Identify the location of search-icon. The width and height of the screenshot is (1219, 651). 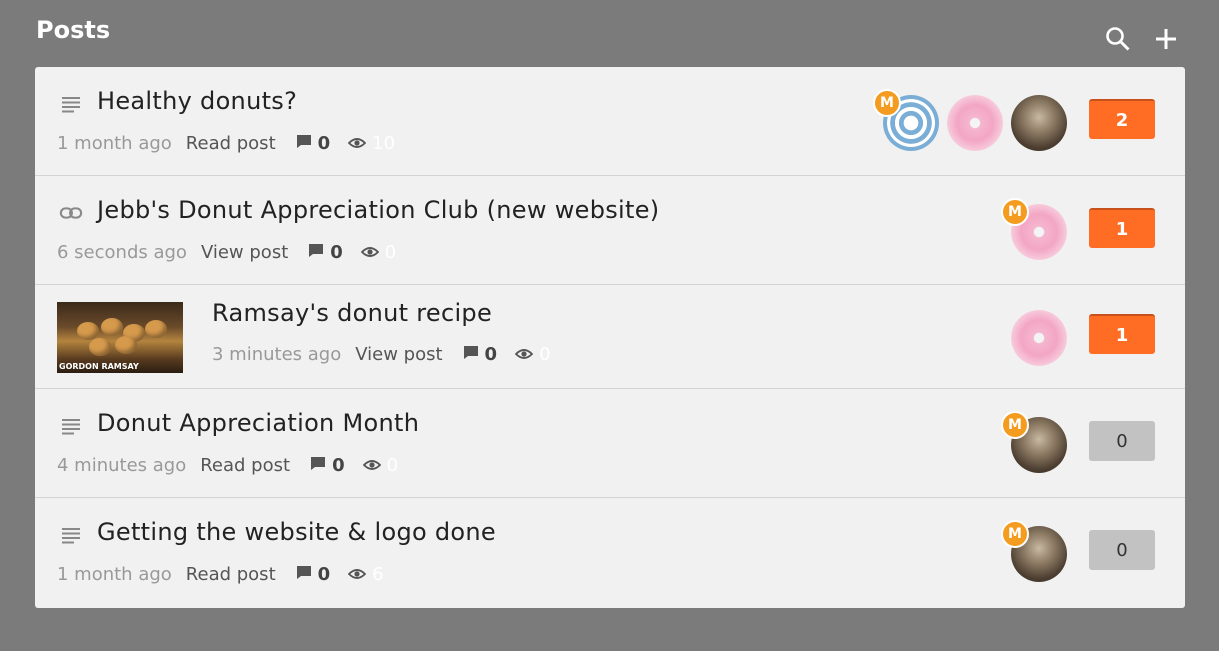
(1118, 39).